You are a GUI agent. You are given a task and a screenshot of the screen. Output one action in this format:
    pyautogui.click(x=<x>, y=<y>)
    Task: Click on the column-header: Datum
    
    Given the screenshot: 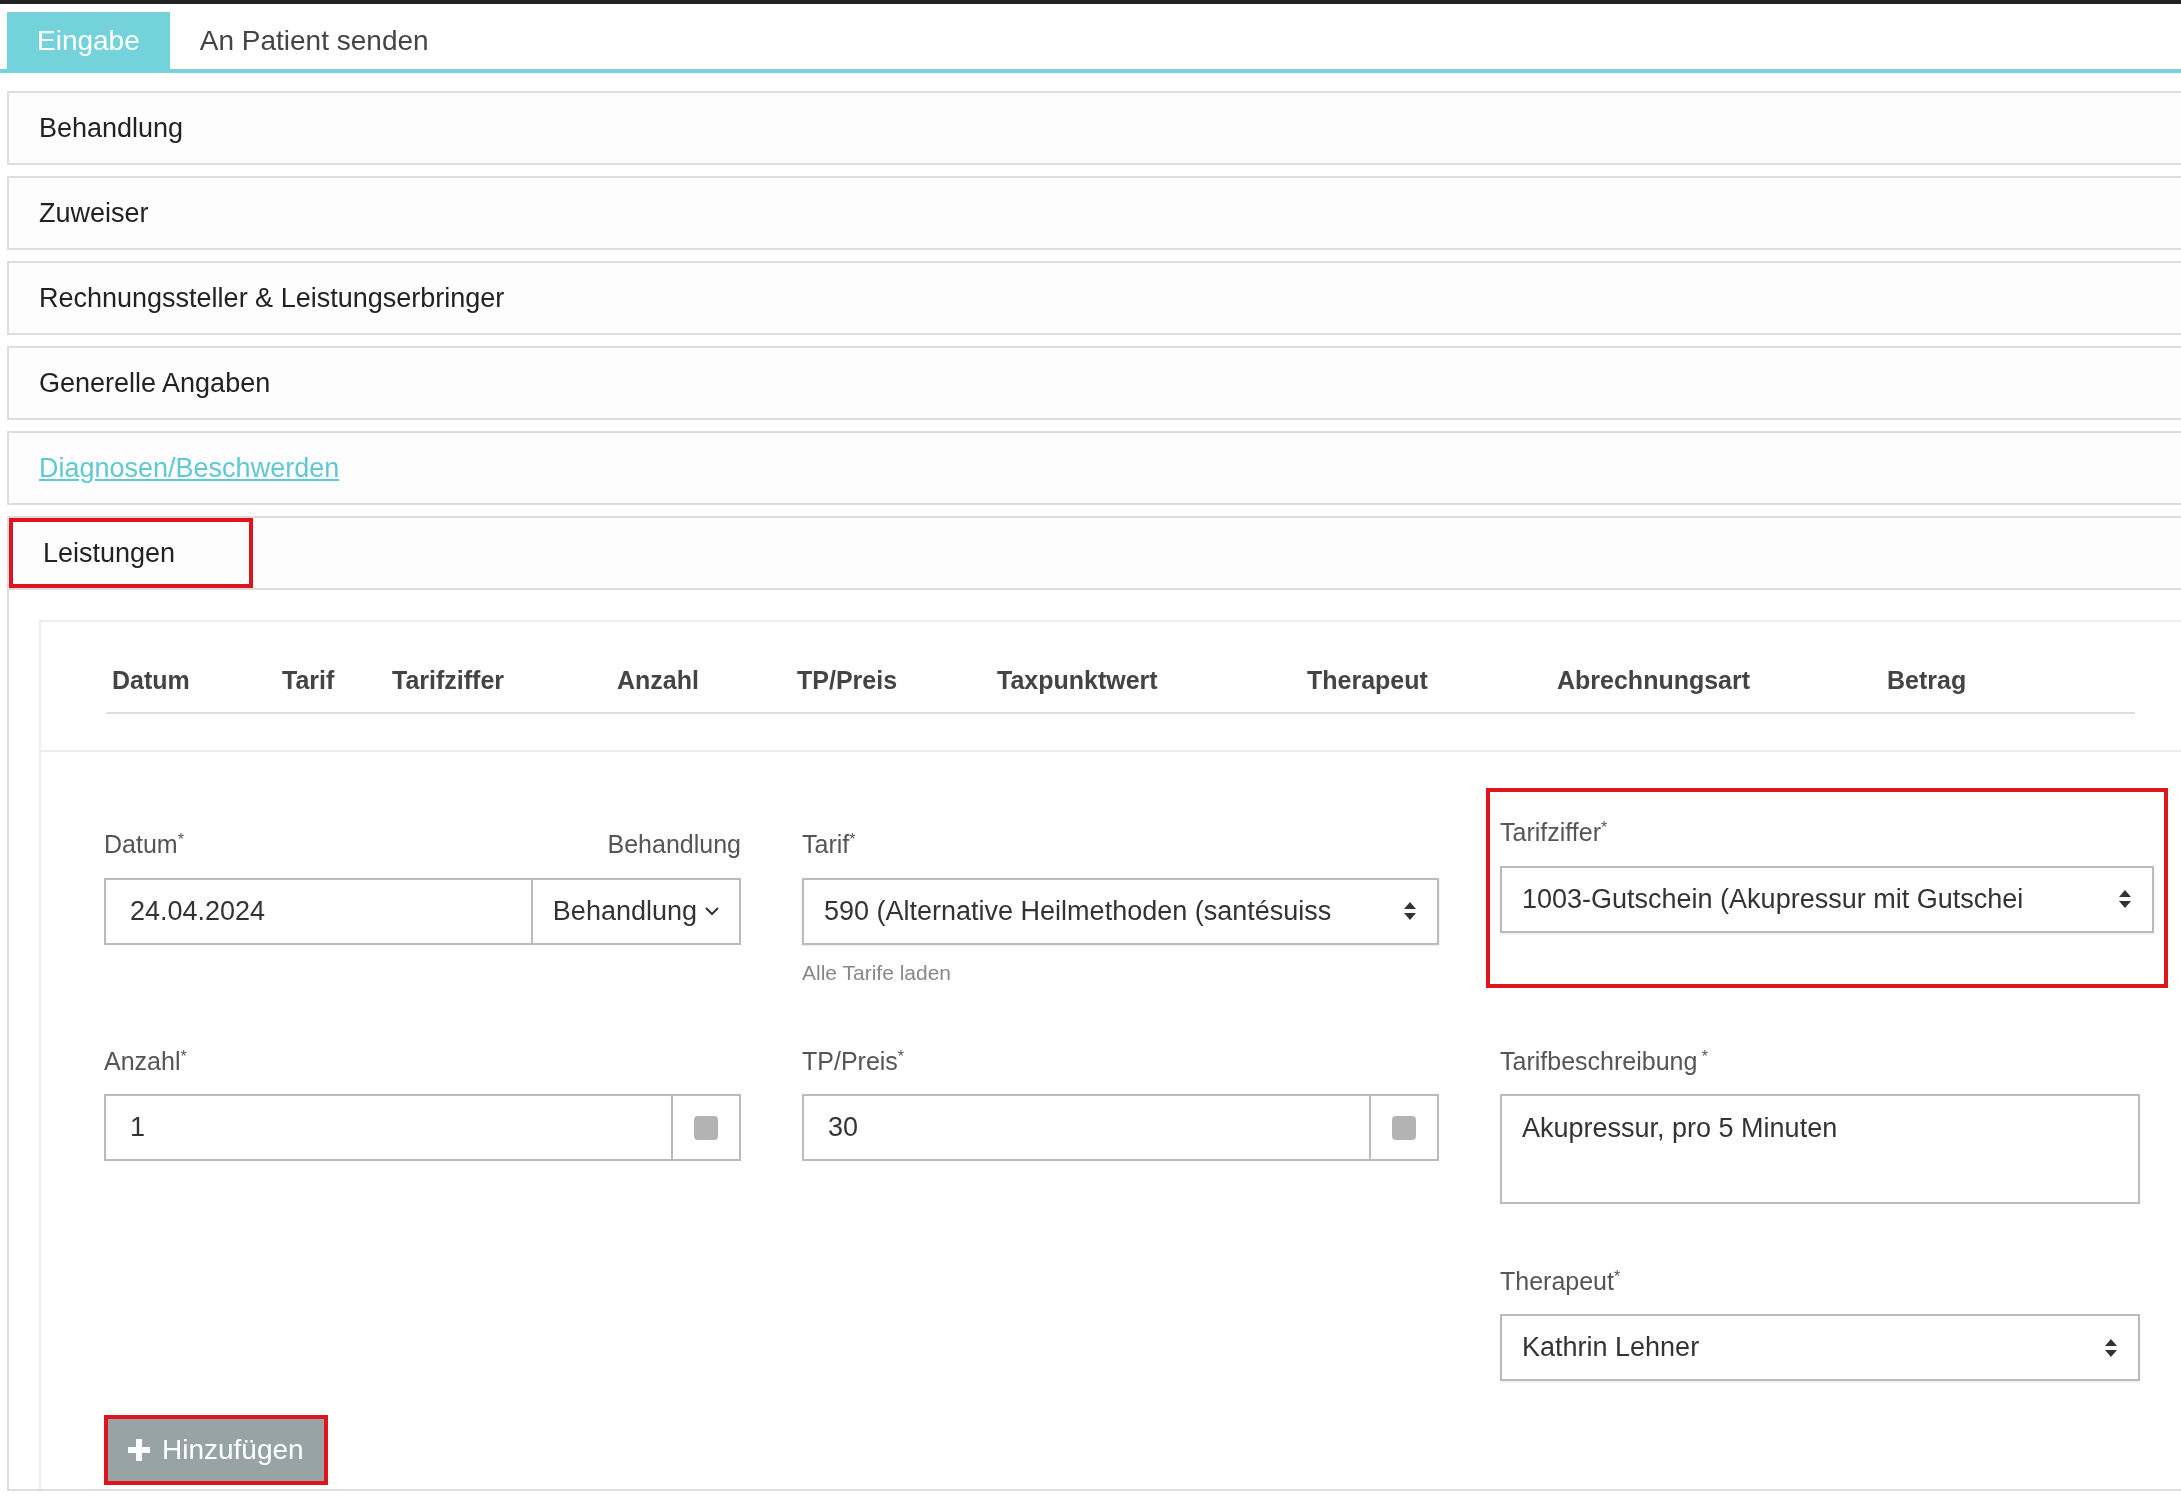 What is the action you would take?
    pyautogui.click(x=151, y=680)
    